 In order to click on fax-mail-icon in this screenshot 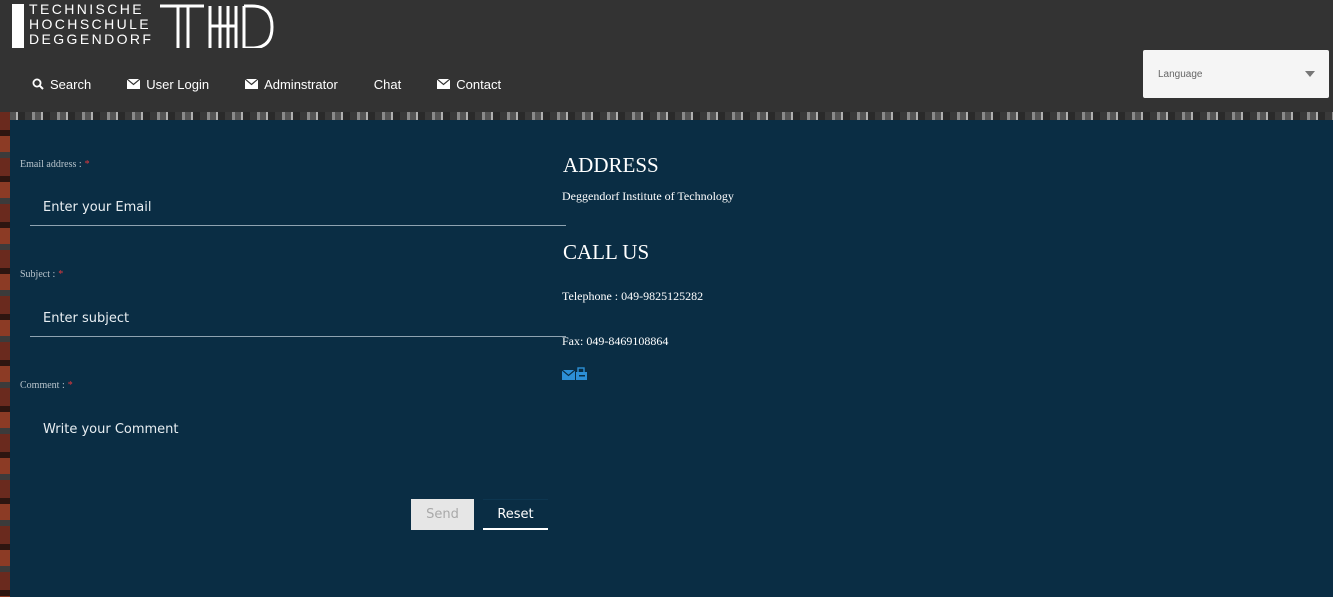, I will do `click(575, 374)`.